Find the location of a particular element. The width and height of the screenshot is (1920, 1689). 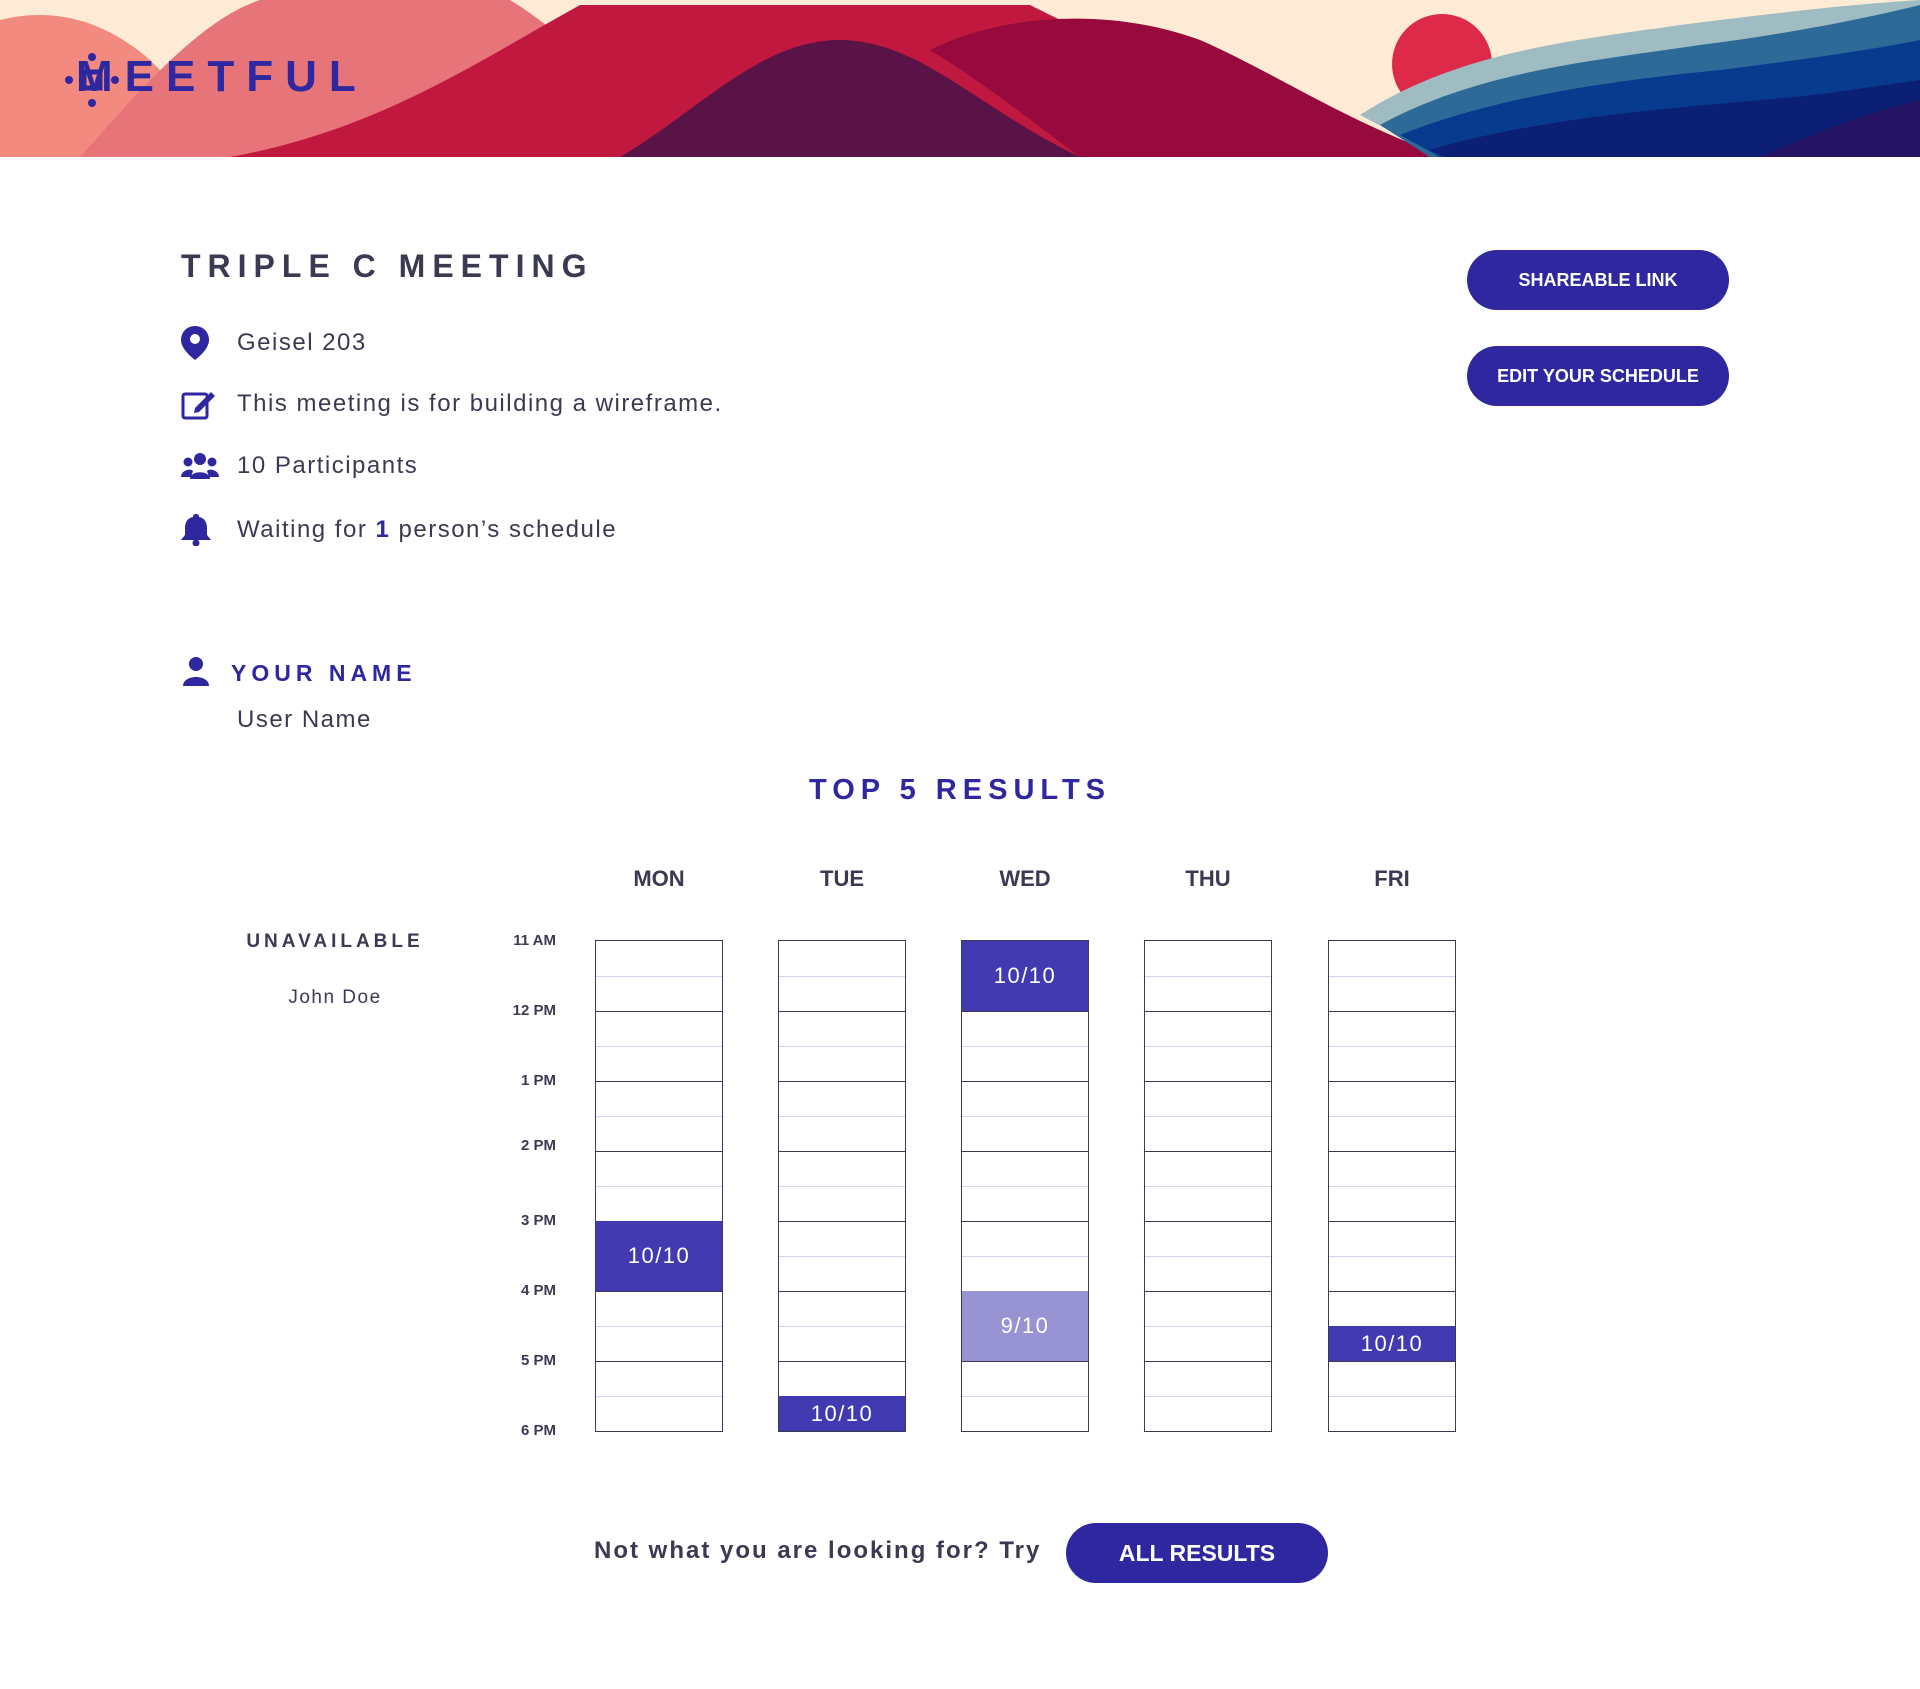

meetful-logo-icon is located at coordinates (92, 80).